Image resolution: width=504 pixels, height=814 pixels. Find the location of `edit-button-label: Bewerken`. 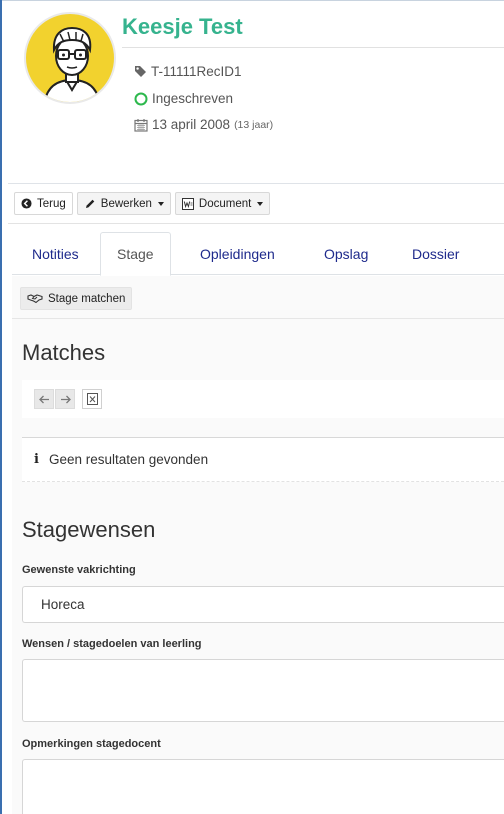

edit-button-label: Bewerken is located at coordinates (126, 203).